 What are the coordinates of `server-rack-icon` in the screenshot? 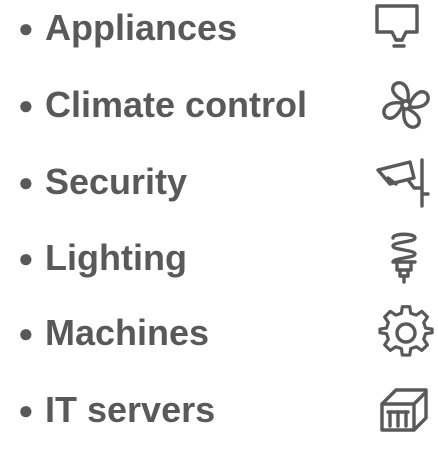 It's located at (404, 410).